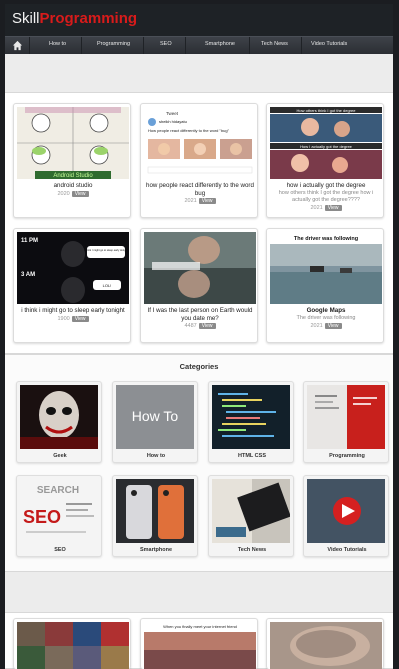 This screenshot has width=399, height=669. I want to click on category-smartphone: Smartphone, so click(155, 516).